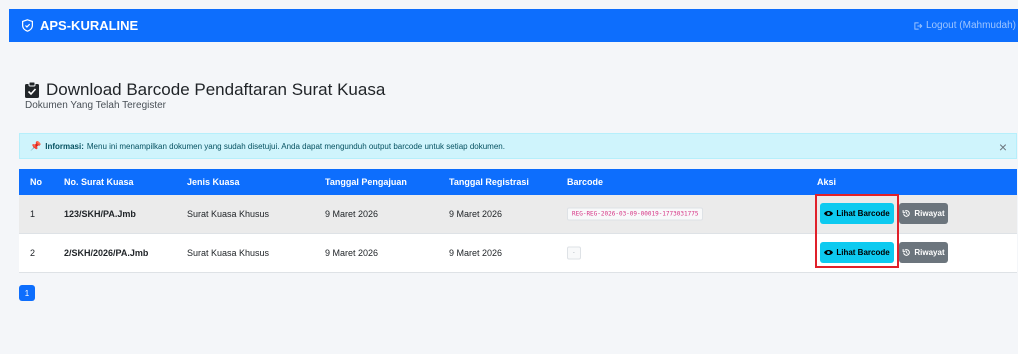  I want to click on clipboard-check-icon, so click(32, 90).